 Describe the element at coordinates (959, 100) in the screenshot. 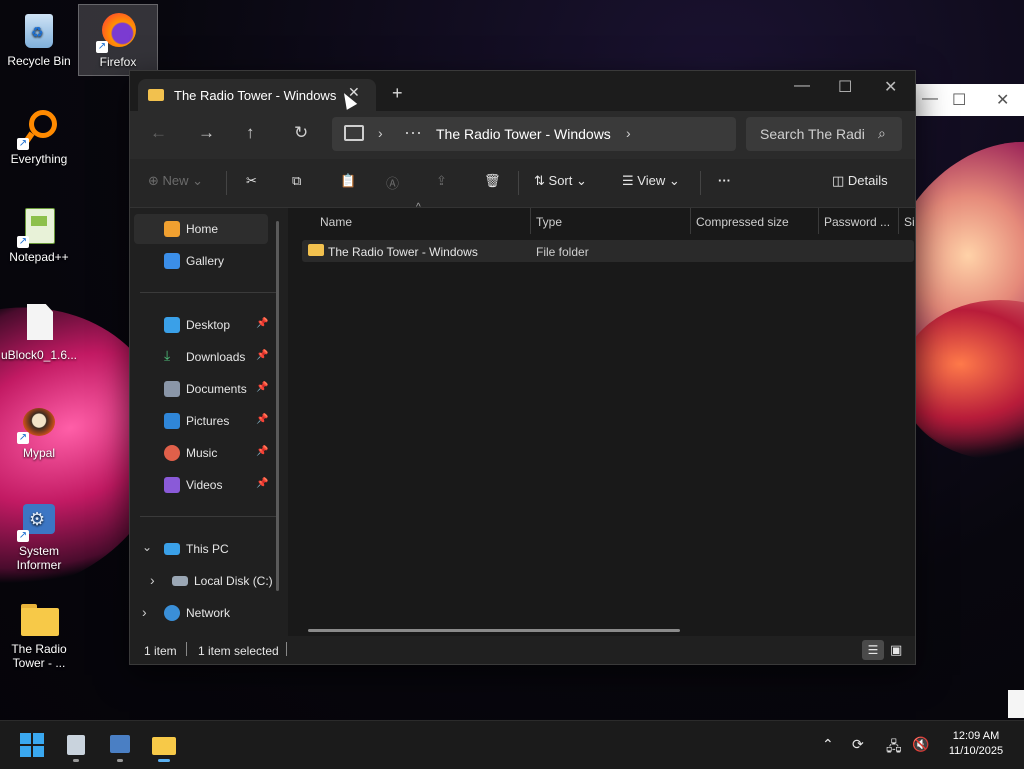

I see `background-maximize-icon: ☐` at that location.